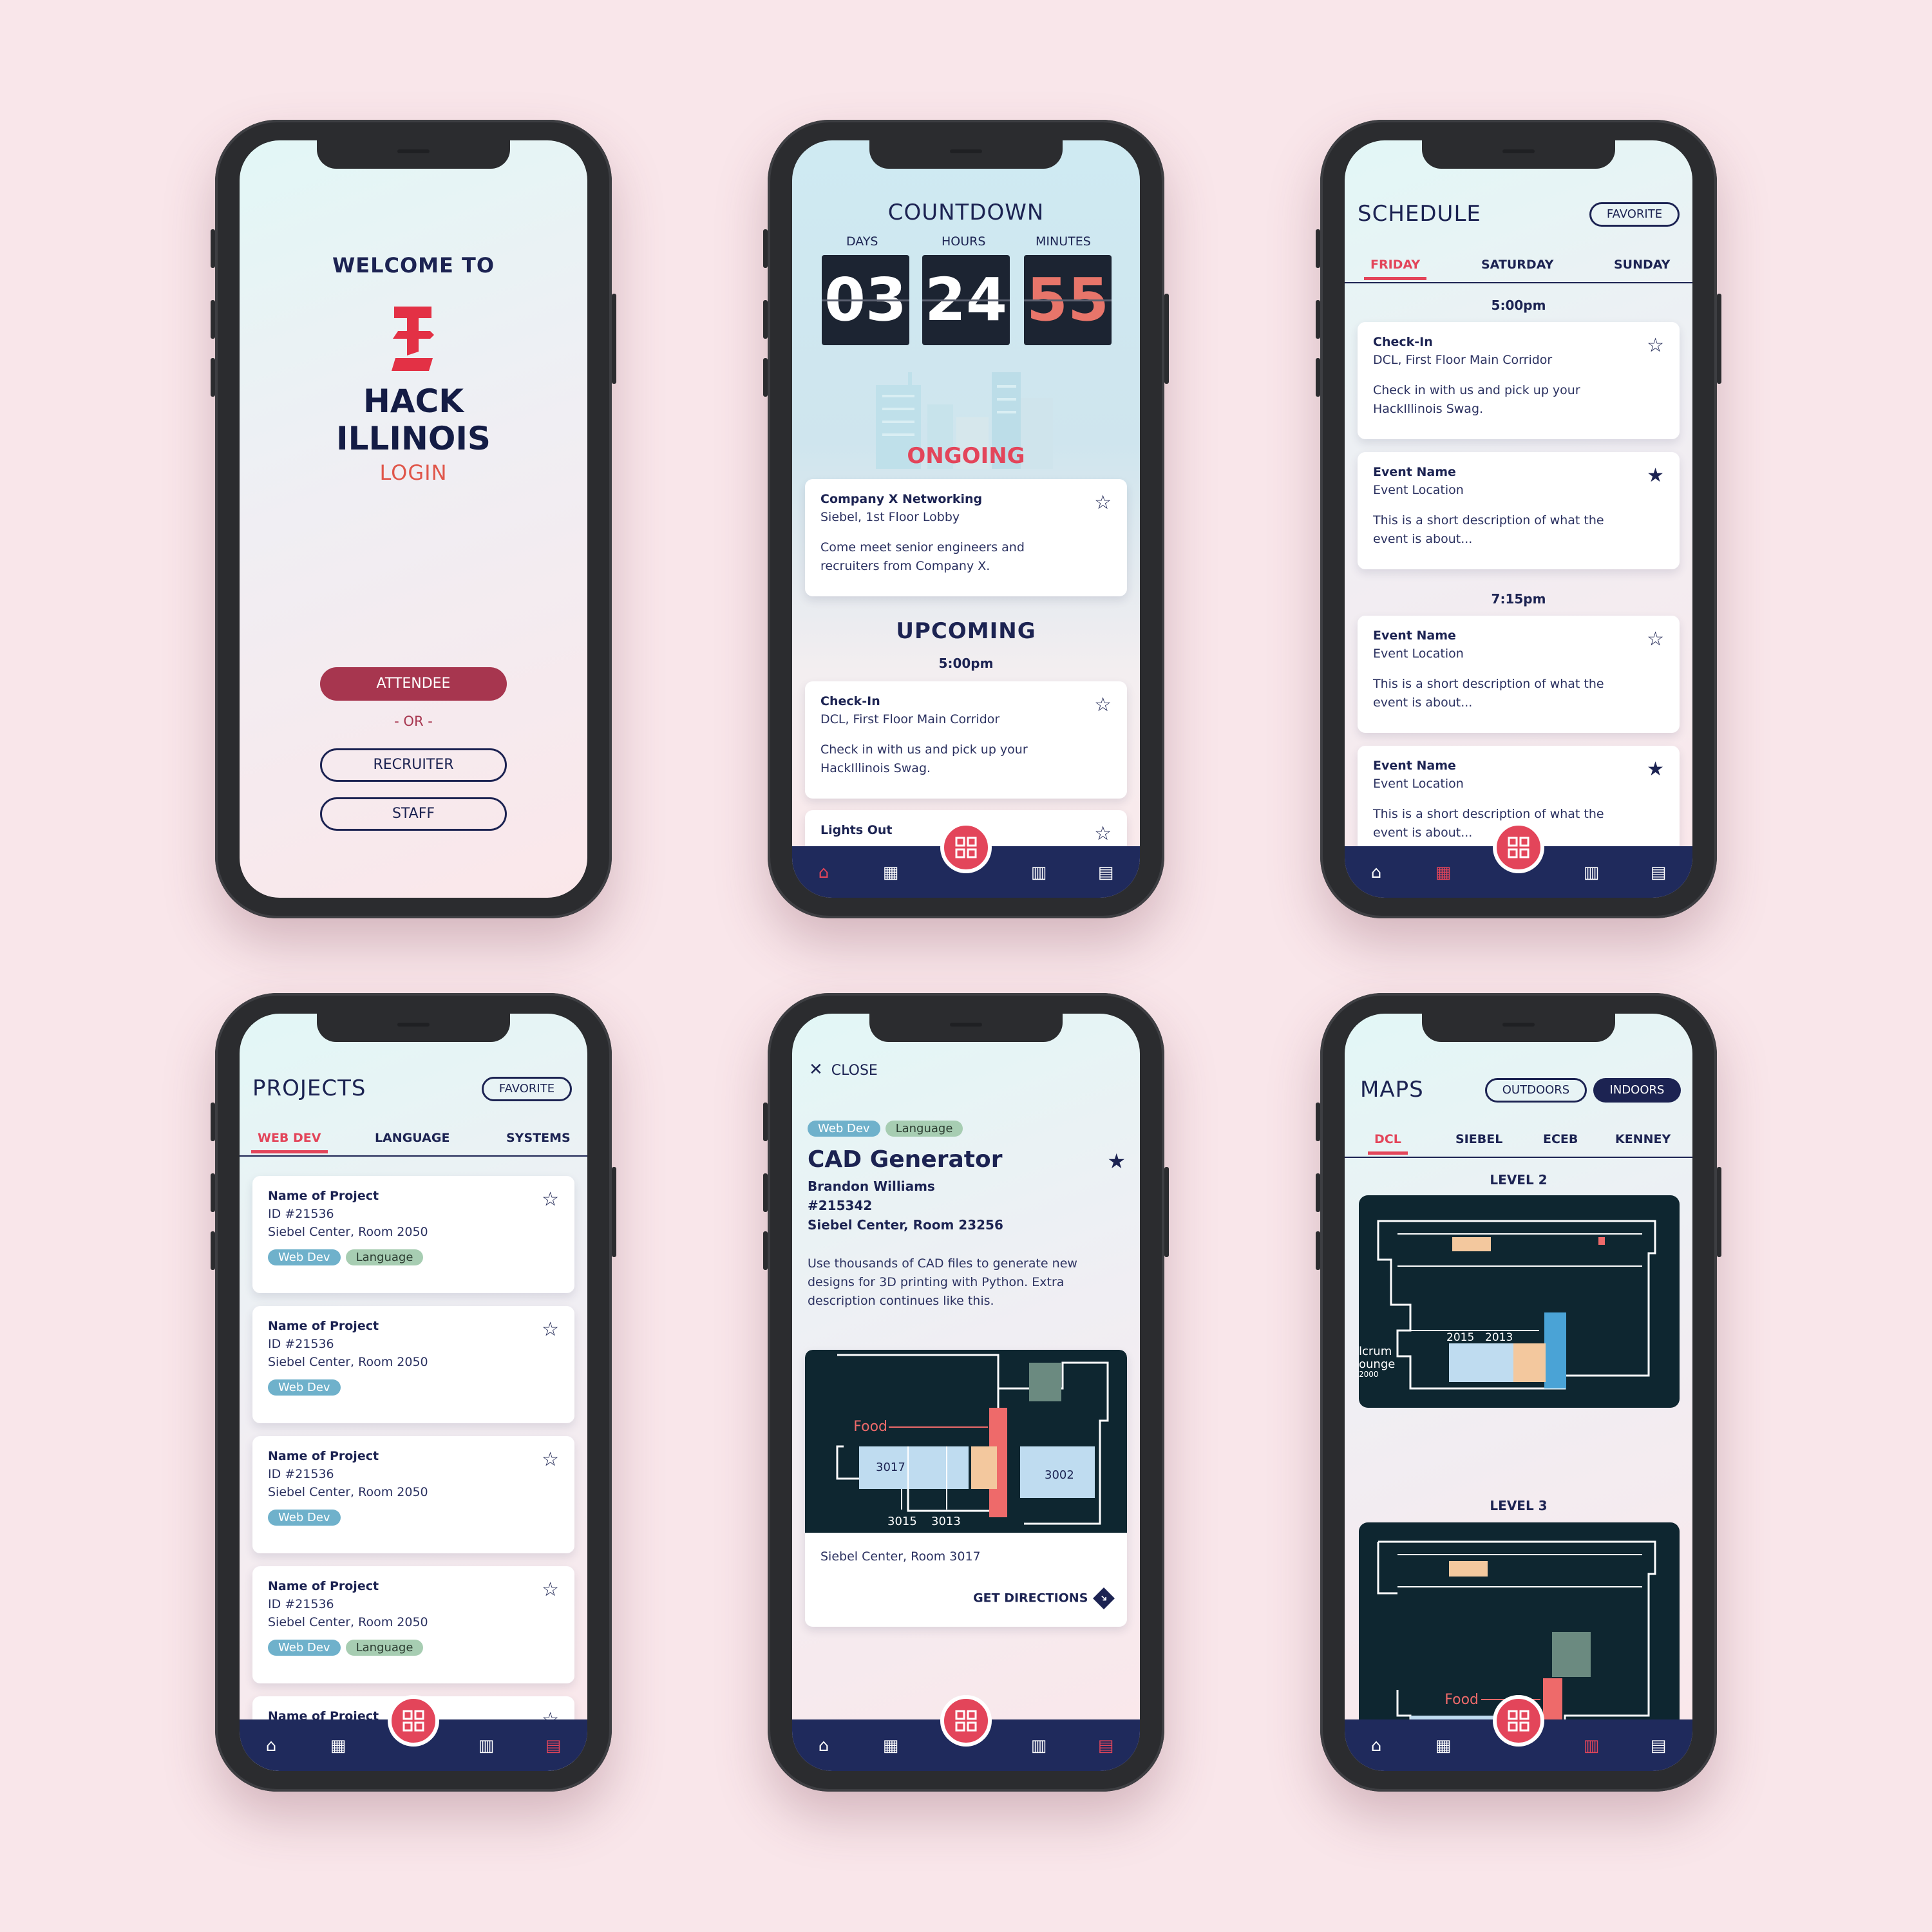  Describe the element at coordinates (1463, 360) in the screenshot. I see `event-location: DCL, First Floor Main Corridor` at that location.